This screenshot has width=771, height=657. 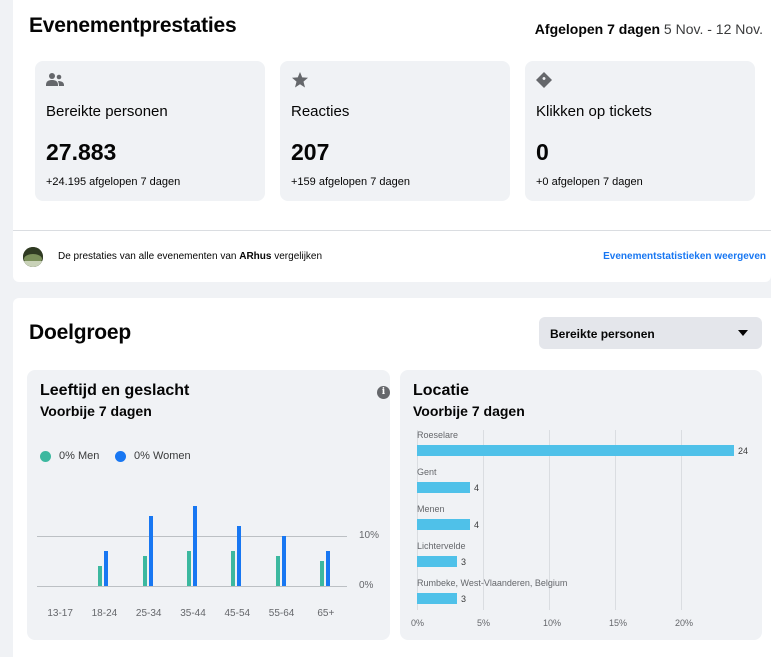 What do you see at coordinates (438, 435) in the screenshot?
I see `location-label: Roeselare` at bounding box center [438, 435].